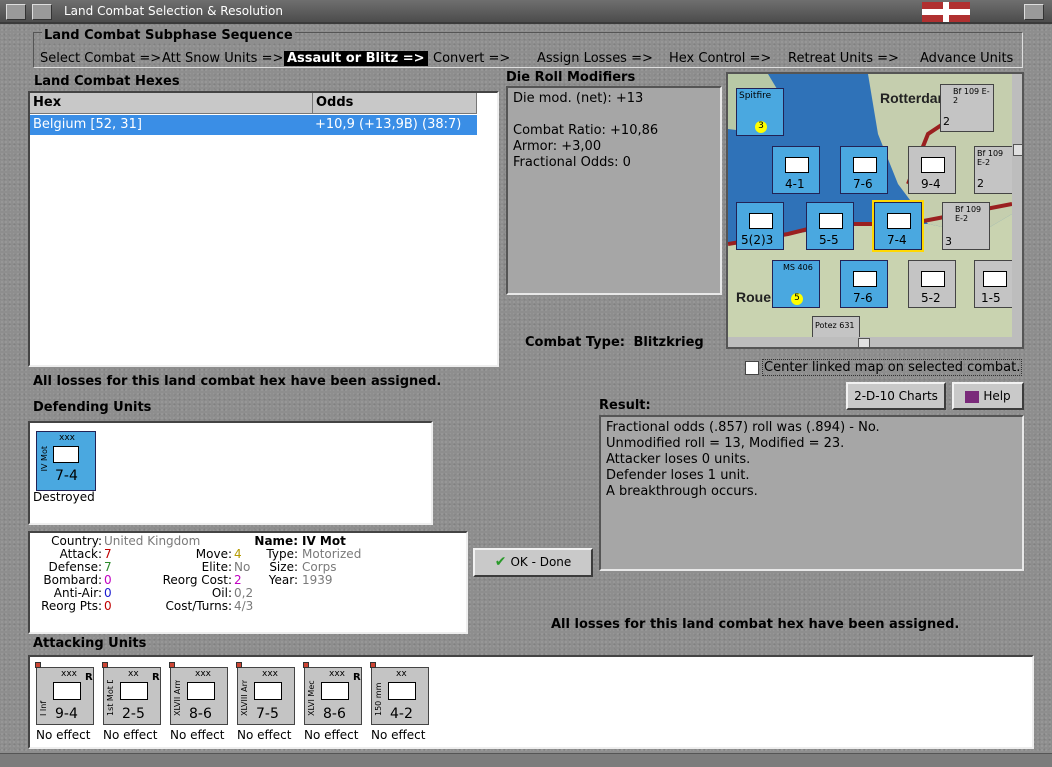 The image size is (1052, 767). I want to click on map-counter: Bf 109 E-2 3, so click(966, 226).